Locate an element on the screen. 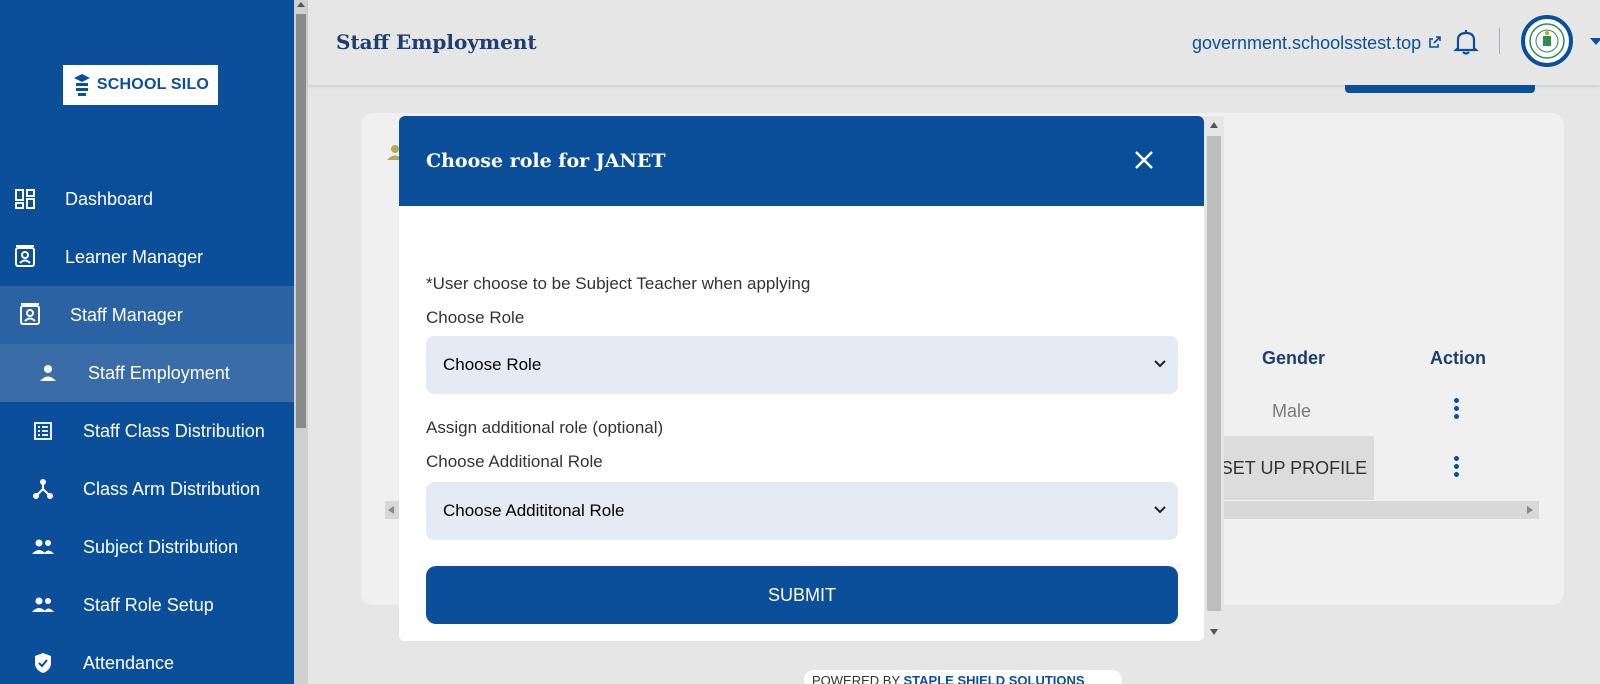 The height and width of the screenshot is (684, 1600). sidebar-item-attendance: Attendance is located at coordinates (147, 659).